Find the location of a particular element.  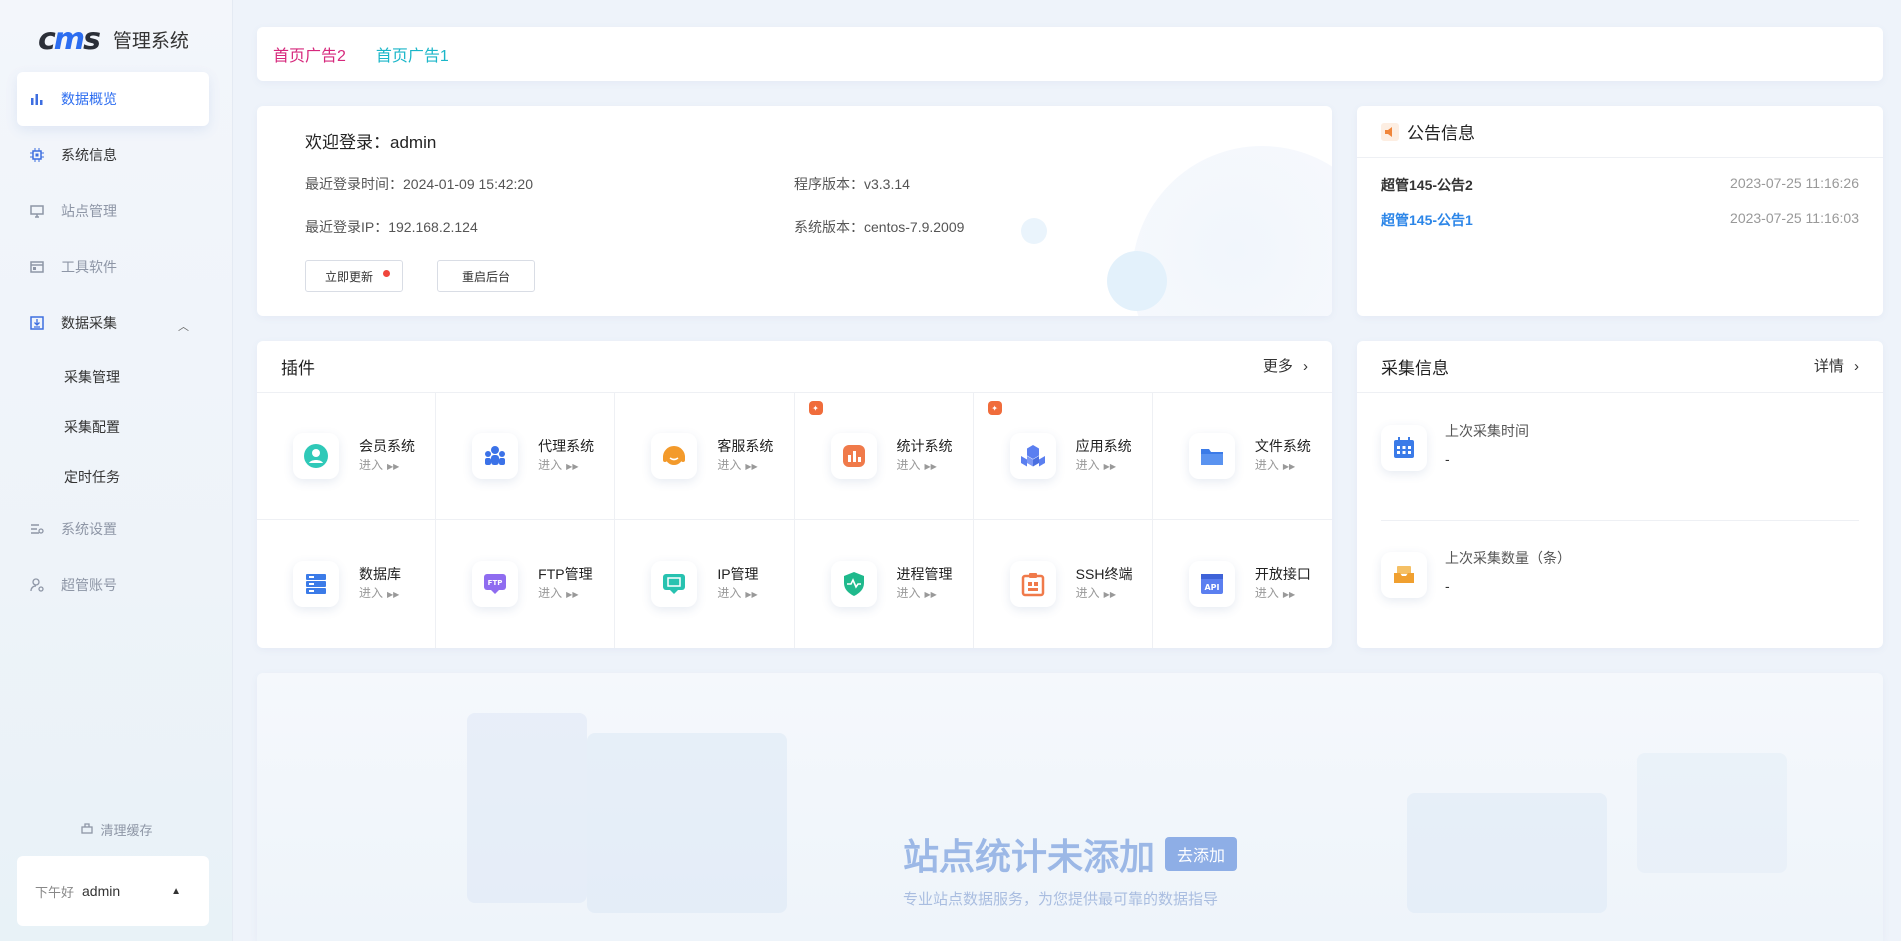

more-link: 更多 › is located at coordinates (1285, 365).